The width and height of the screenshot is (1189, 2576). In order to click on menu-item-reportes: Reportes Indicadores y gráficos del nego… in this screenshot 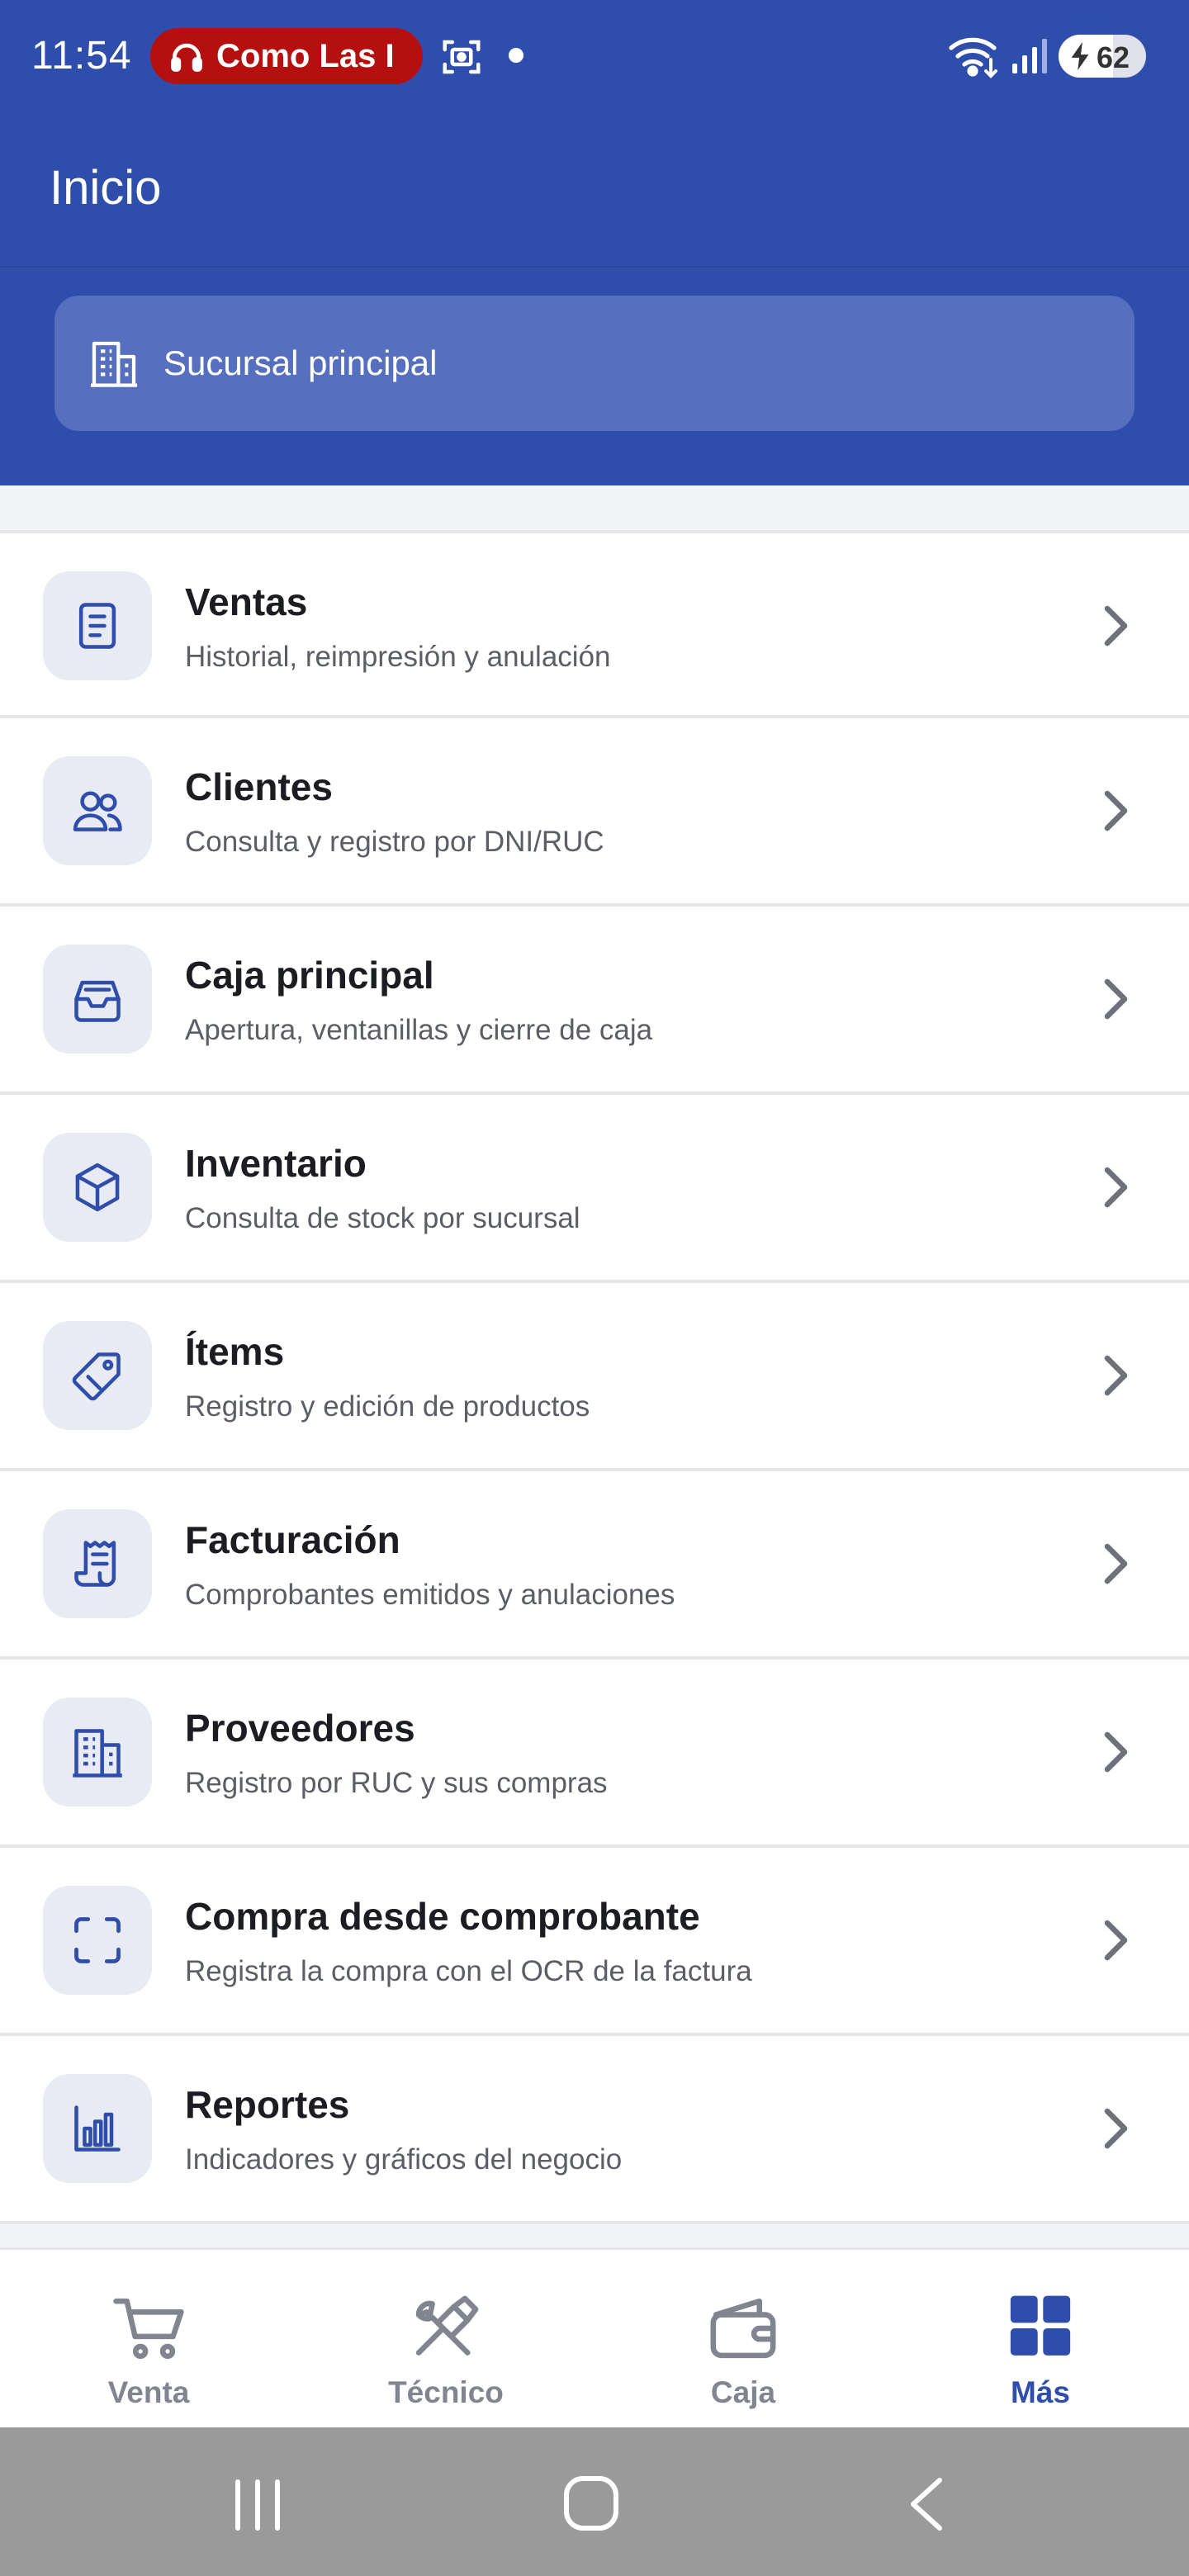, I will do `click(594, 2130)`.